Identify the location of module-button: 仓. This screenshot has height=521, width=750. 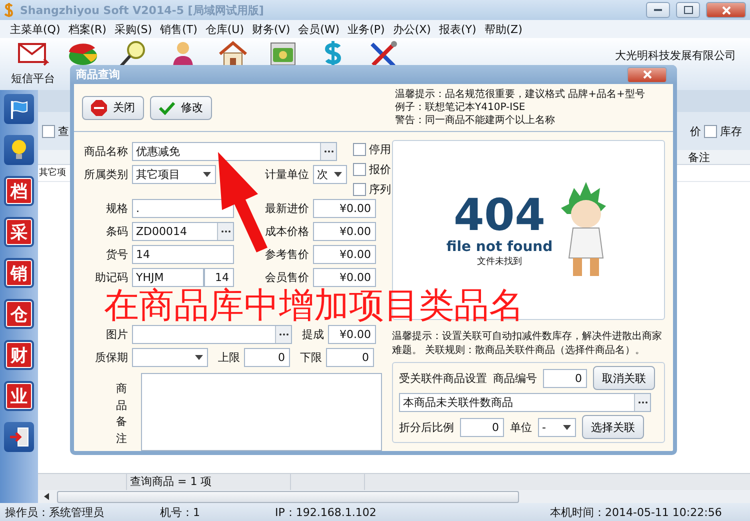
(19, 314).